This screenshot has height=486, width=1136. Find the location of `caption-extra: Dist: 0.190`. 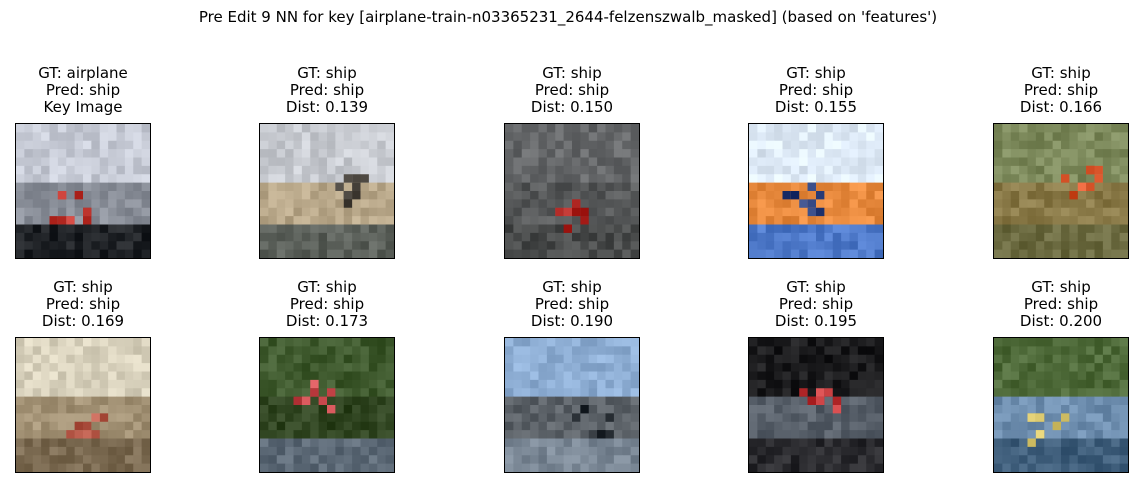

caption-extra: Dist: 0.190 is located at coordinates (572, 321).